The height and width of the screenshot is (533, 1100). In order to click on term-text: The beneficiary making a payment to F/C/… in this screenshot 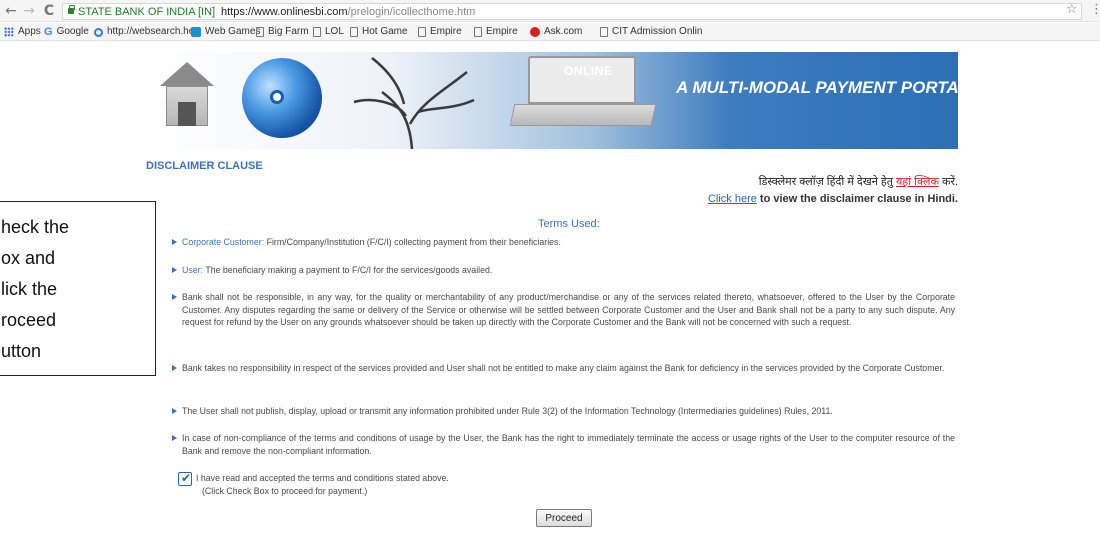, I will do `click(348, 270)`.